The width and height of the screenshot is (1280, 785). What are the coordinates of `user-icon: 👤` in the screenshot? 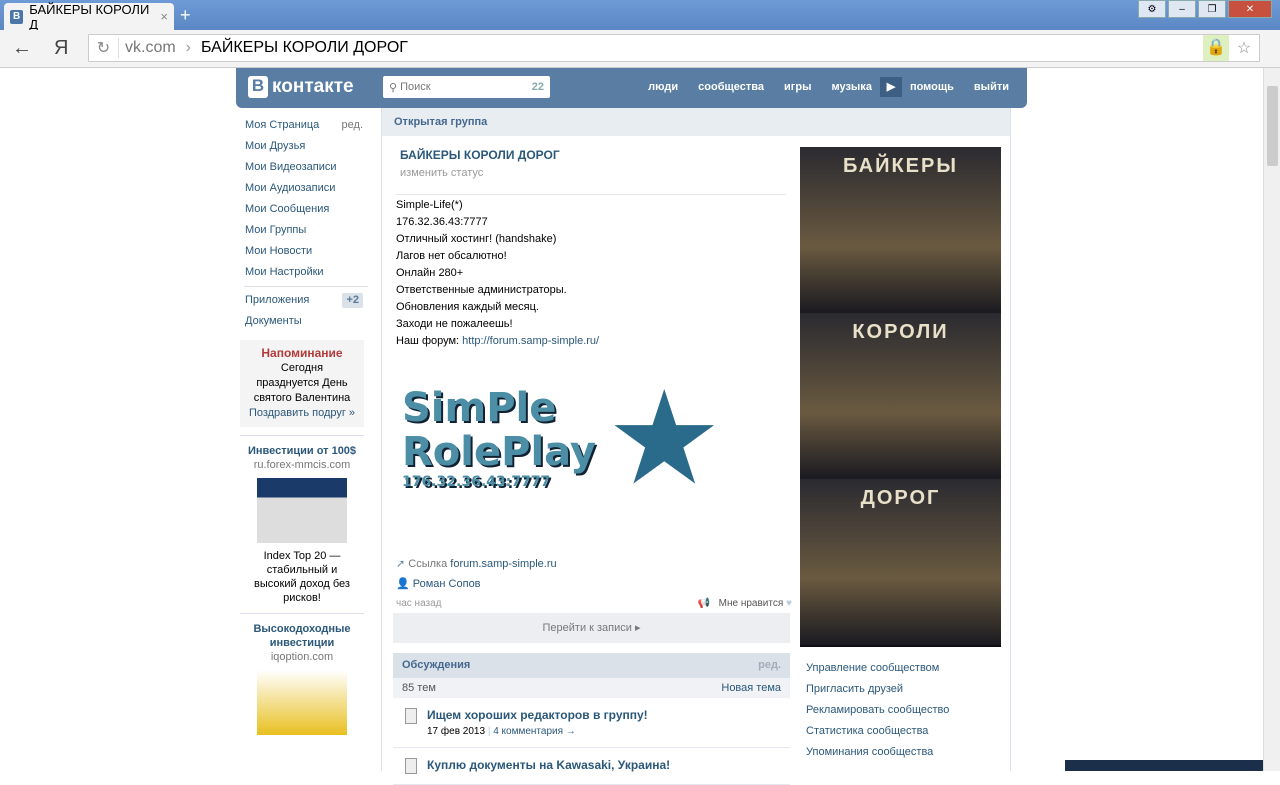 It's located at (404, 584).